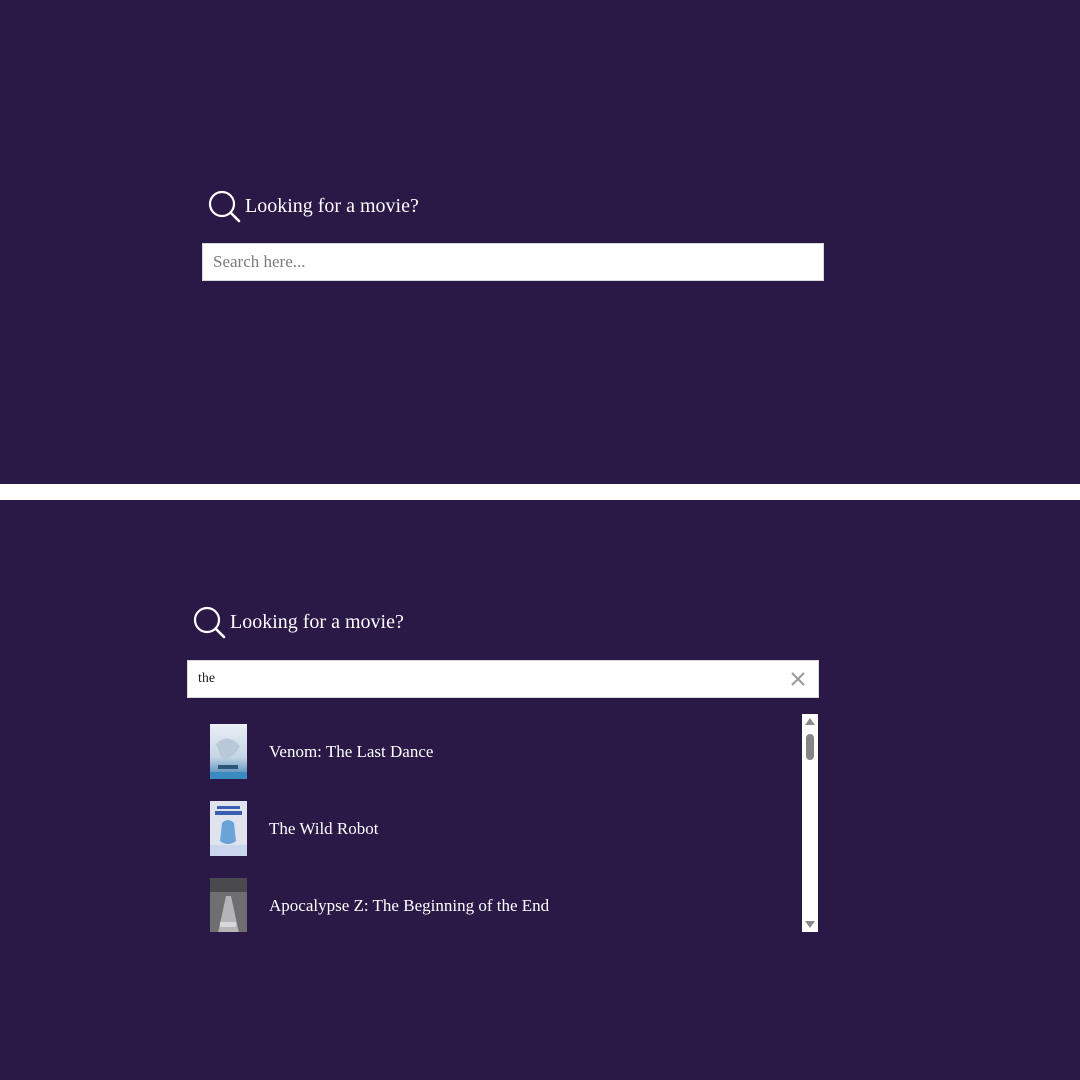 The width and height of the screenshot is (1080, 1080). What do you see at coordinates (810, 747) in the screenshot?
I see `scroll-thumb` at bounding box center [810, 747].